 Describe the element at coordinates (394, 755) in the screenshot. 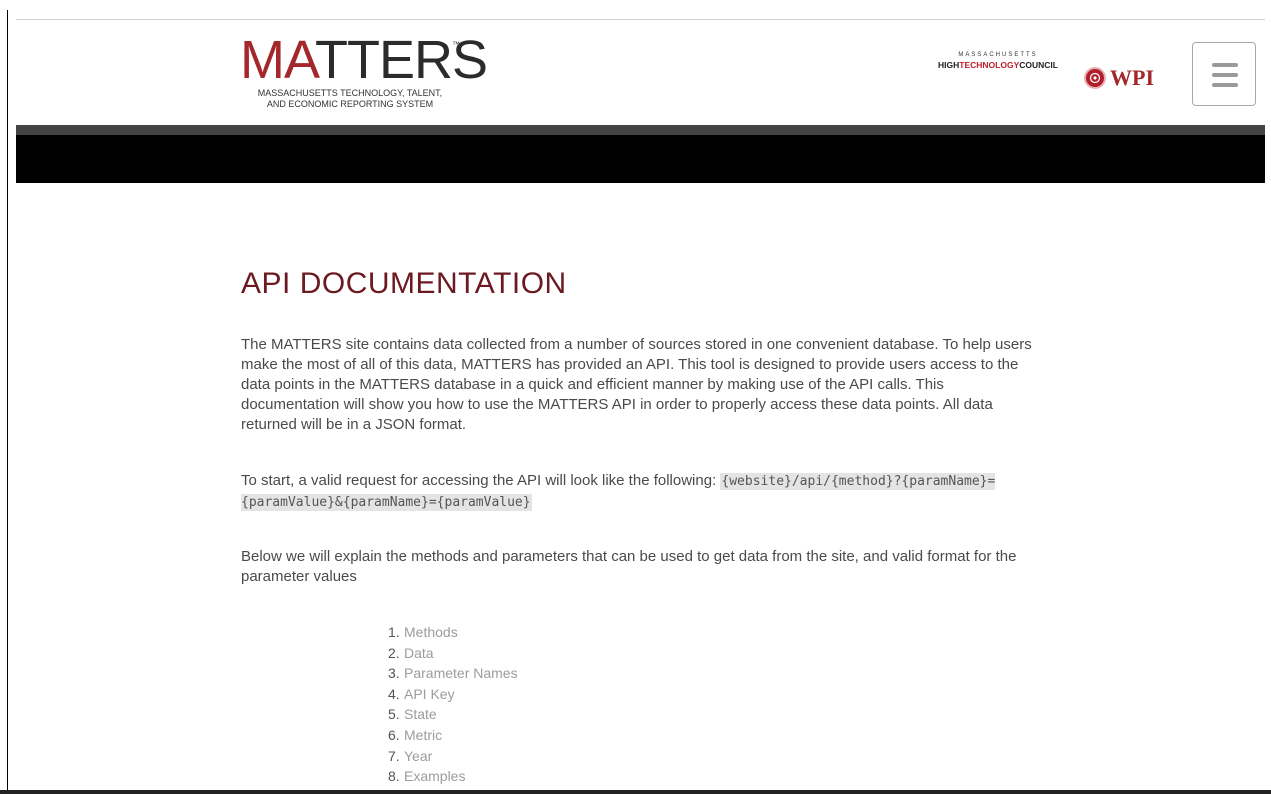

I see `toc-item-number: 7.` at that location.